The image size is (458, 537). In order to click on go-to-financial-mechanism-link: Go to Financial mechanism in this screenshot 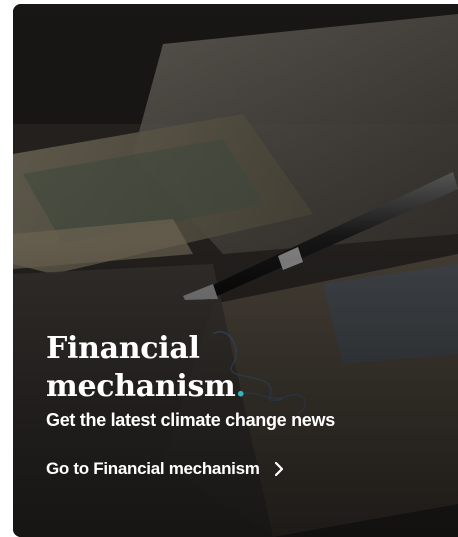, I will do `click(165, 469)`.